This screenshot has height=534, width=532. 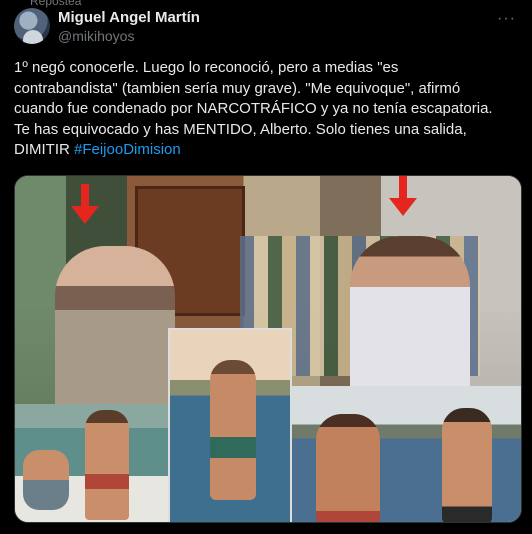 I want to click on author-name: Miguel Angel Martín, so click(x=129, y=17).